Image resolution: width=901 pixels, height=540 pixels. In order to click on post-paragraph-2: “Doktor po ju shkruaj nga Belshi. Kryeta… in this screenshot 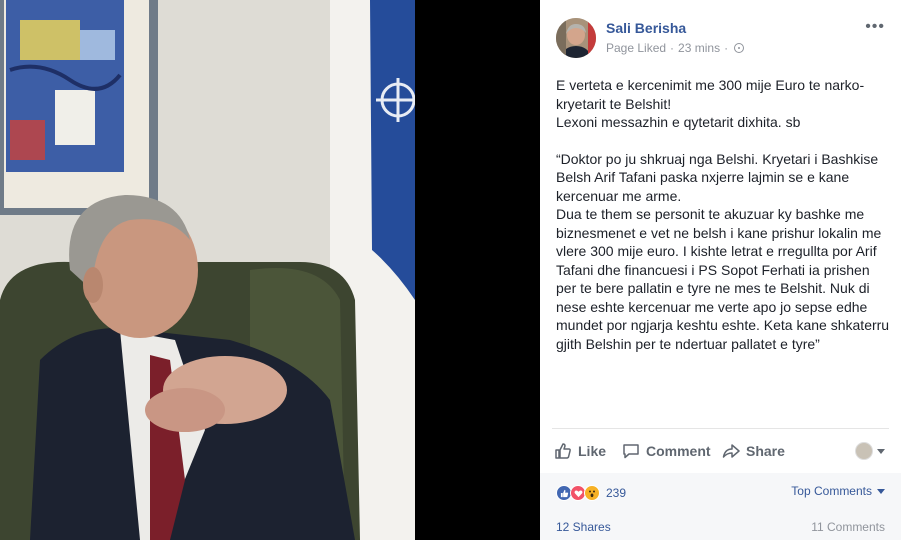, I will do `click(723, 251)`.